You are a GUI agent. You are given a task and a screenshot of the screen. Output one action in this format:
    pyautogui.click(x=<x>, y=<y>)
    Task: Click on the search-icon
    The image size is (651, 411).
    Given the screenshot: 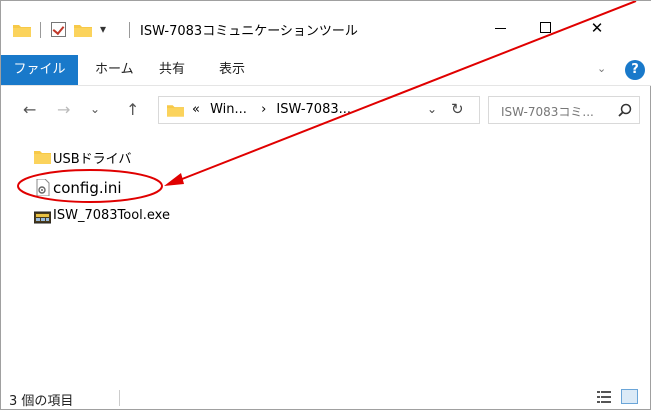 What is the action you would take?
    pyautogui.click(x=625, y=110)
    